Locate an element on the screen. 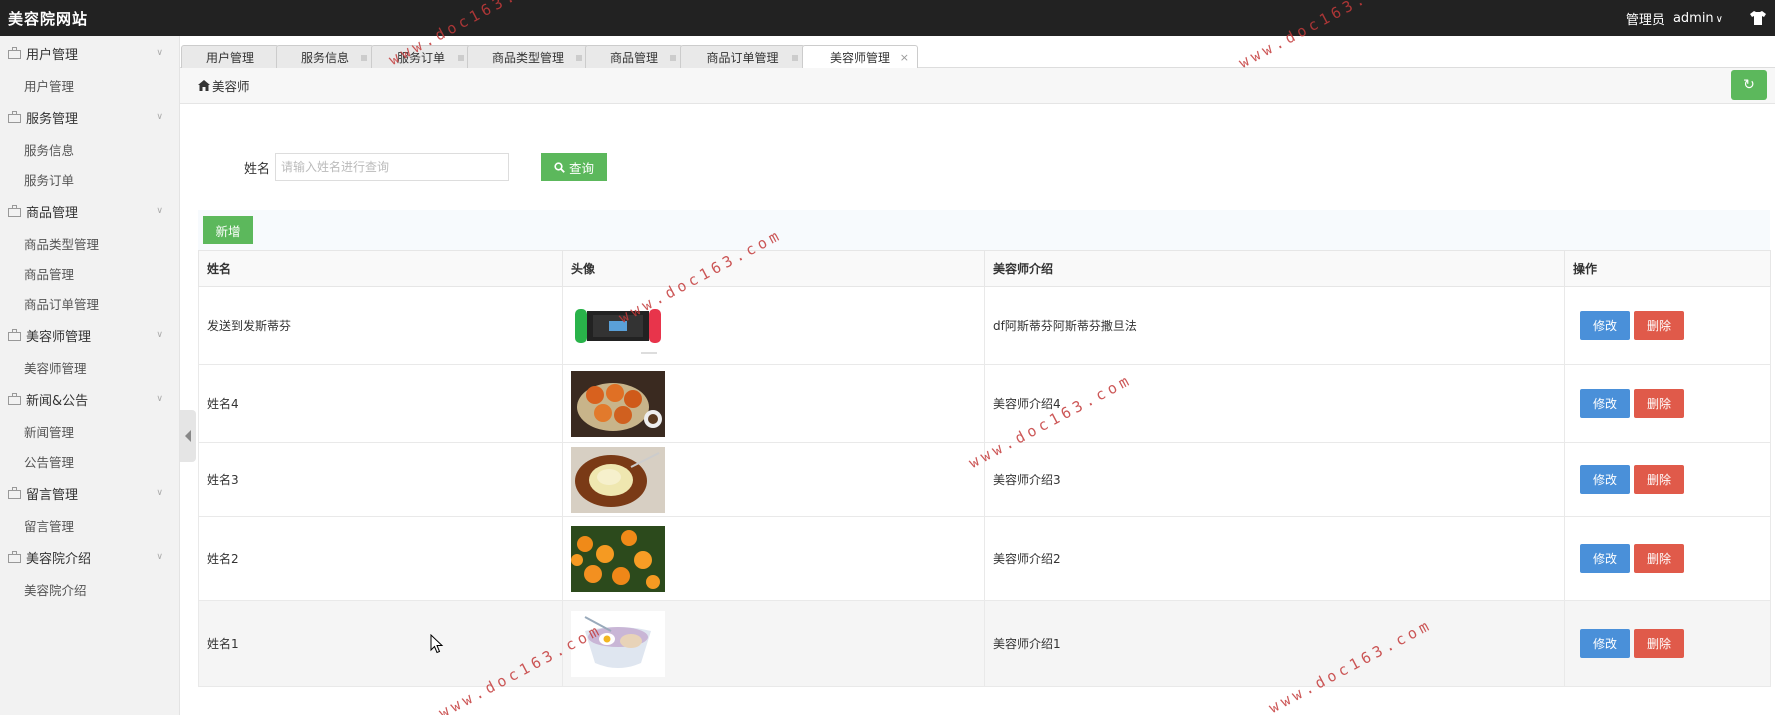 This screenshot has width=1775, height=715. column-header: 操作 is located at coordinates (1667, 268).